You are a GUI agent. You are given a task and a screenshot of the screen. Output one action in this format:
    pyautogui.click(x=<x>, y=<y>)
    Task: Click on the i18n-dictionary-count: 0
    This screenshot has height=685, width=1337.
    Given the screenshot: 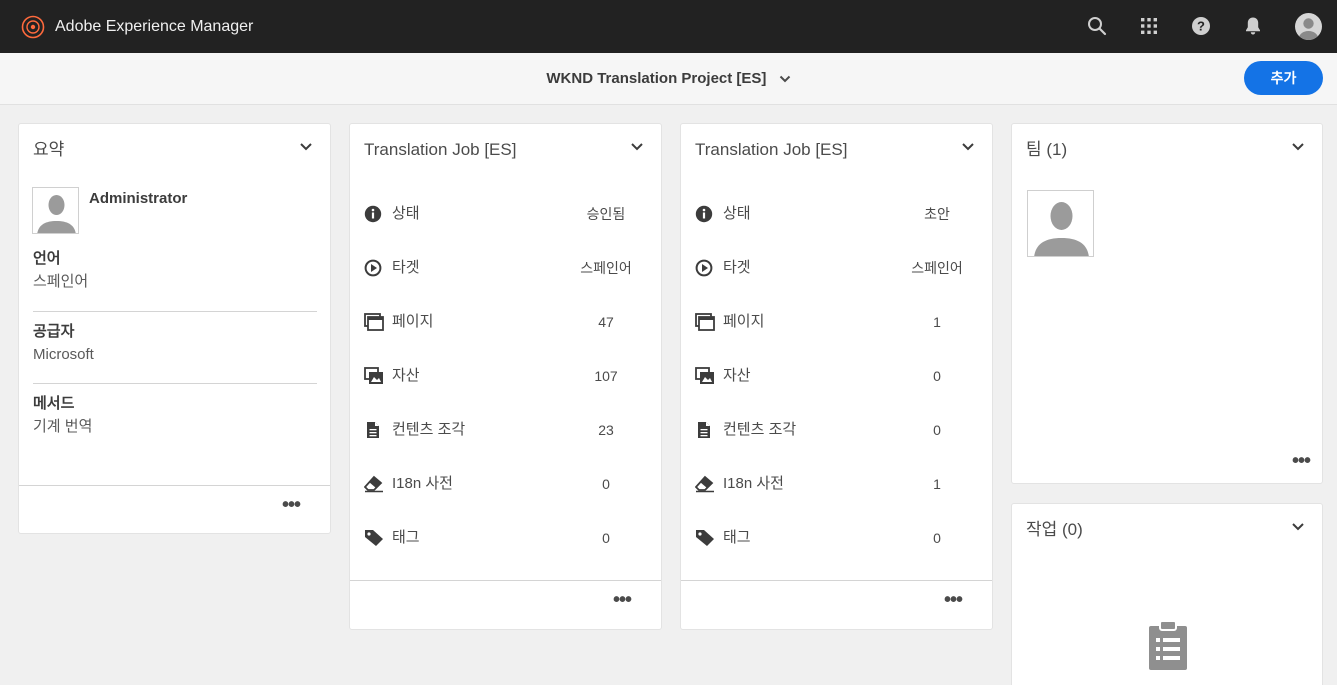 What is the action you would take?
    pyautogui.click(x=606, y=484)
    